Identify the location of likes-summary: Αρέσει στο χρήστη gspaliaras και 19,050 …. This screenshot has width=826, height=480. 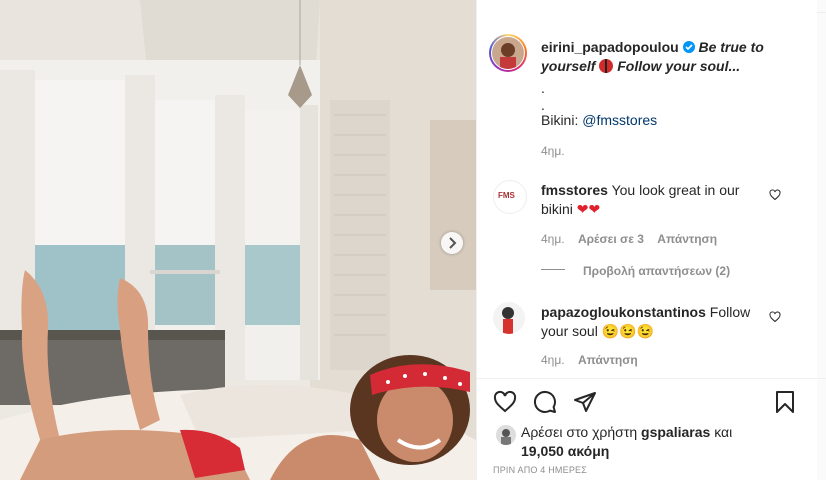
(666, 442).